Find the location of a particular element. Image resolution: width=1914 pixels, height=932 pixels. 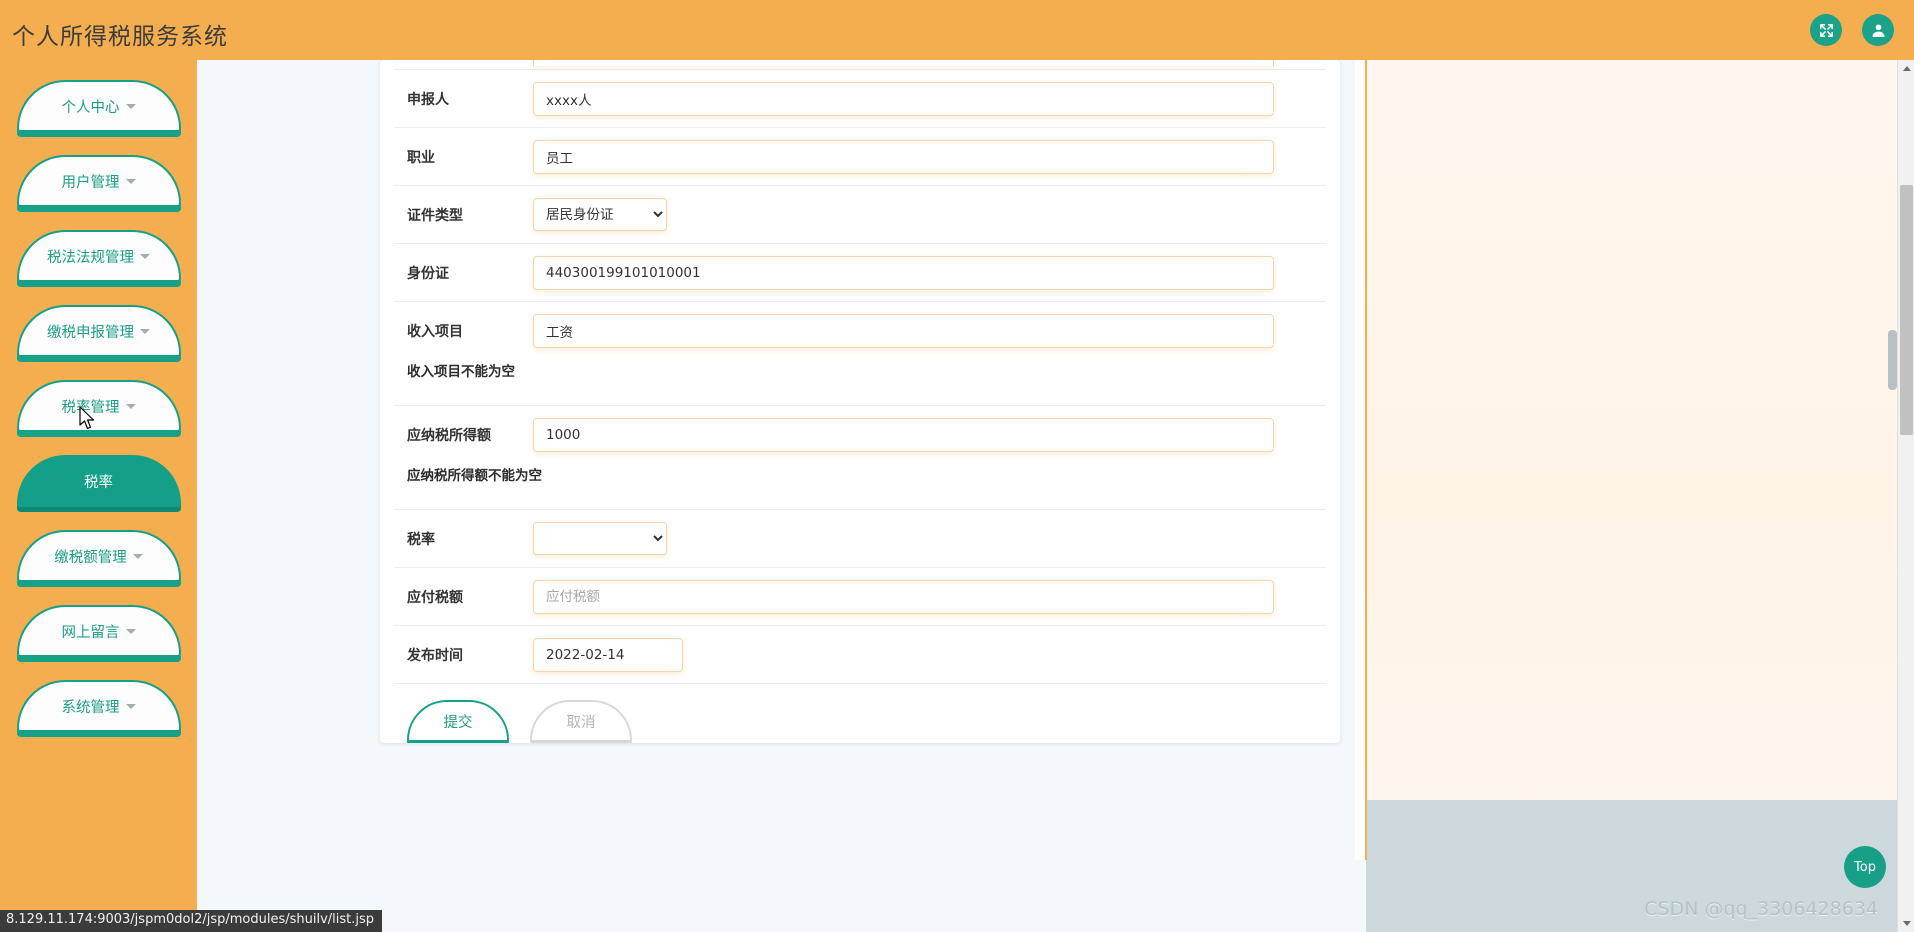

field-control-tax-rate: 3%10%20%25%30%35%45% is located at coordinates (929, 538).